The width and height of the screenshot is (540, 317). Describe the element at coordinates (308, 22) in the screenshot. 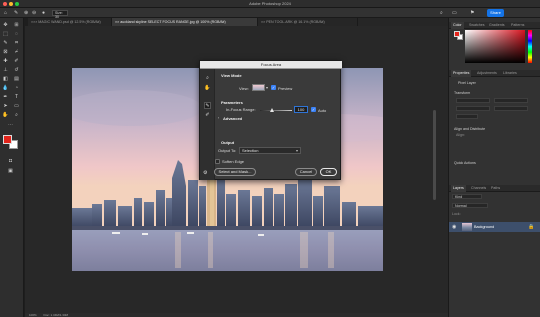

I see `tab-pen-tool: ×× PEN TOOL.ARK @ 16.1% (RGB/8#)` at that location.